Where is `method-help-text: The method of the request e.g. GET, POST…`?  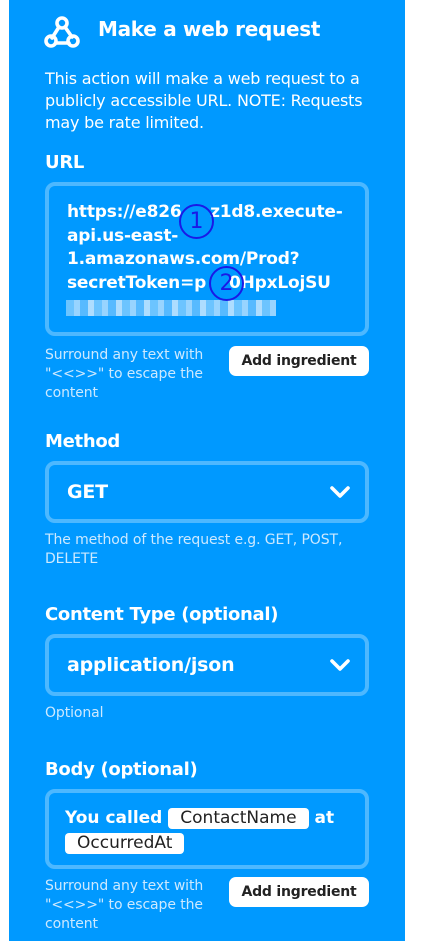 method-help-text: The method of the request e.g. GET, POST… is located at coordinates (194, 549).